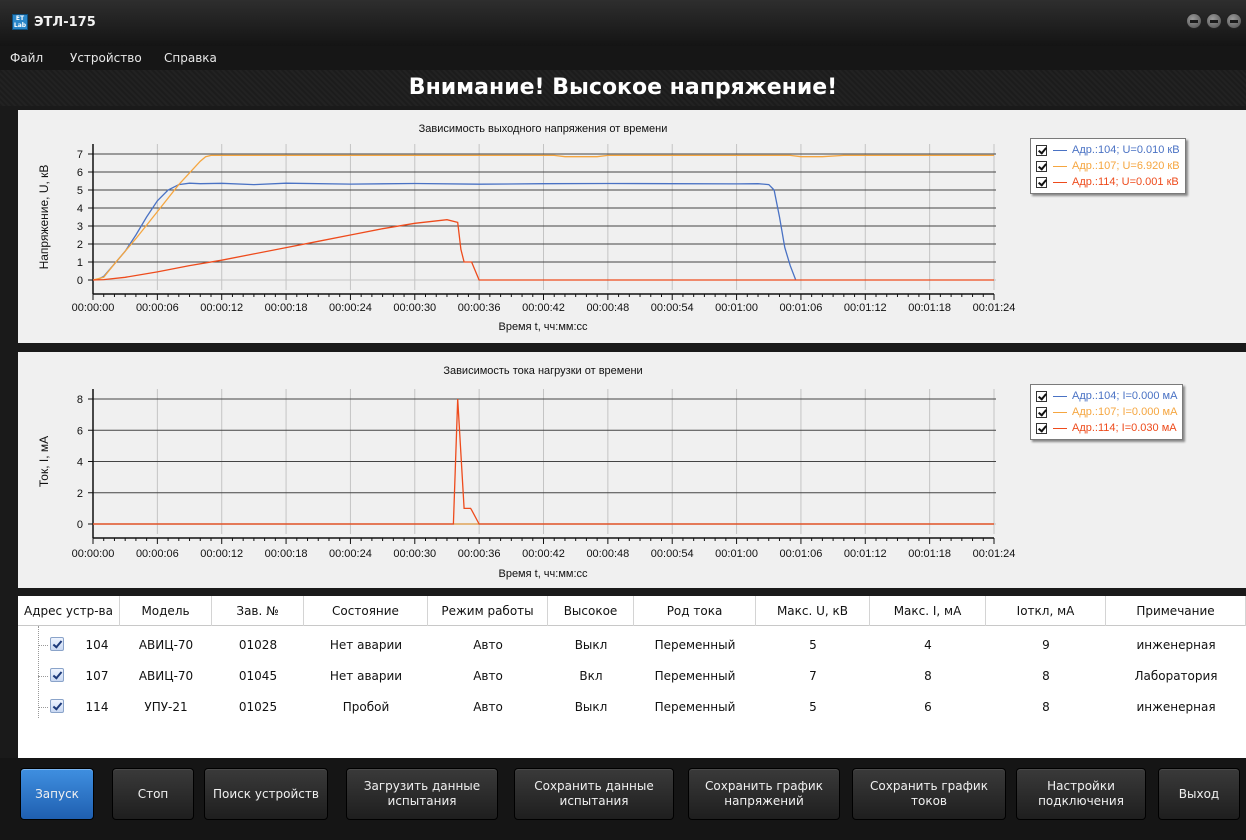 Image resolution: width=1246 pixels, height=840 pixels. Describe the element at coordinates (929, 554) in the screenshot. I see `x-tick-label: 00:01:18` at that location.